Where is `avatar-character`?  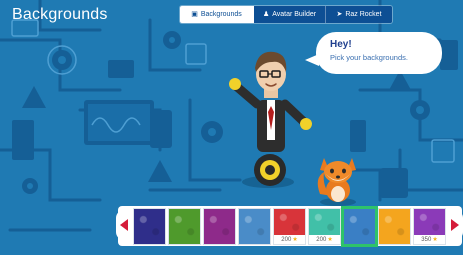
avatar-character is located at coordinates (270, 119).